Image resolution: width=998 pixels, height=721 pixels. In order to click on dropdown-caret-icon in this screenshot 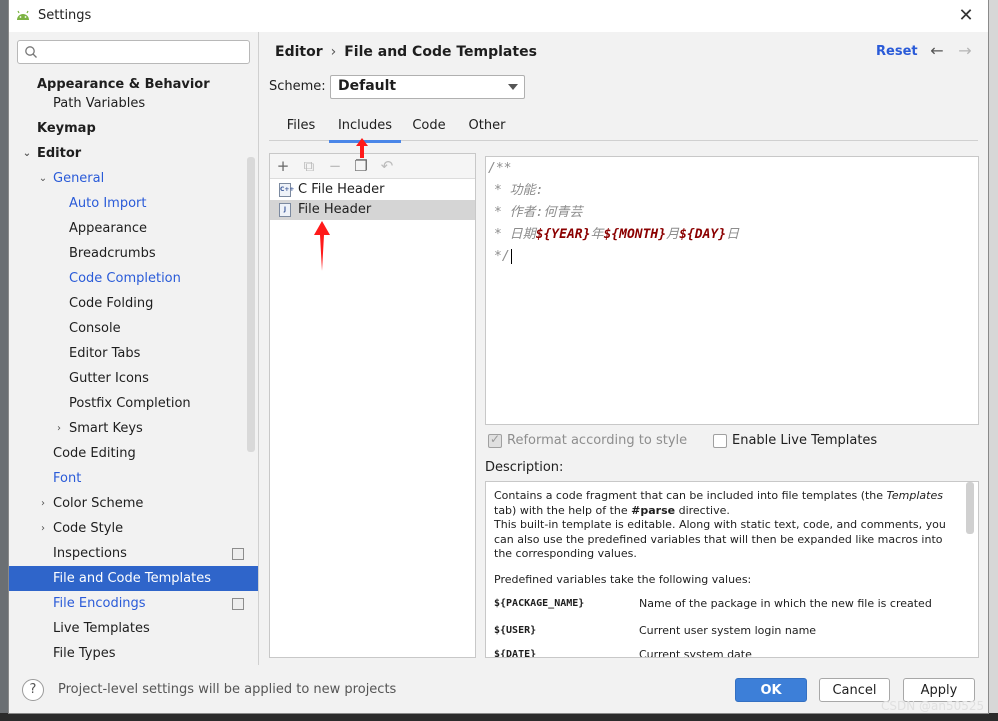, I will do `click(513, 87)`.